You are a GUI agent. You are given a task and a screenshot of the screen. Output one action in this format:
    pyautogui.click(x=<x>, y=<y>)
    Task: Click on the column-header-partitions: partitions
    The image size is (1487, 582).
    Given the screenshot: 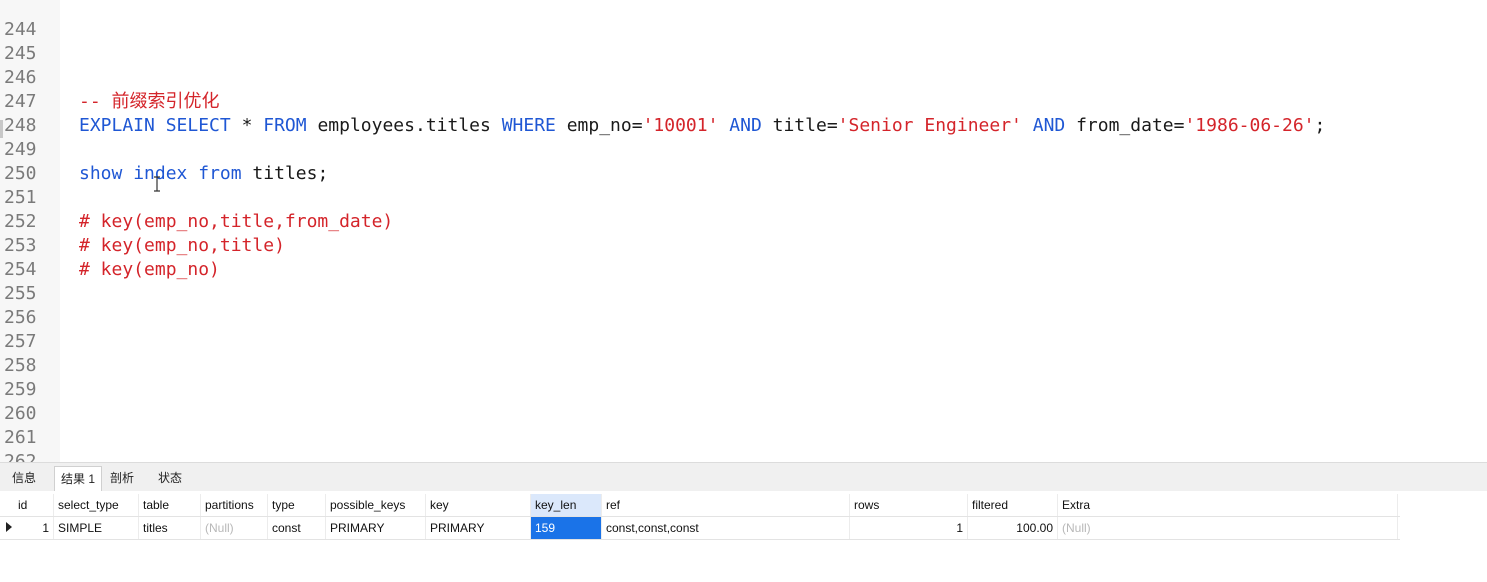 What is the action you would take?
    pyautogui.click(x=234, y=505)
    